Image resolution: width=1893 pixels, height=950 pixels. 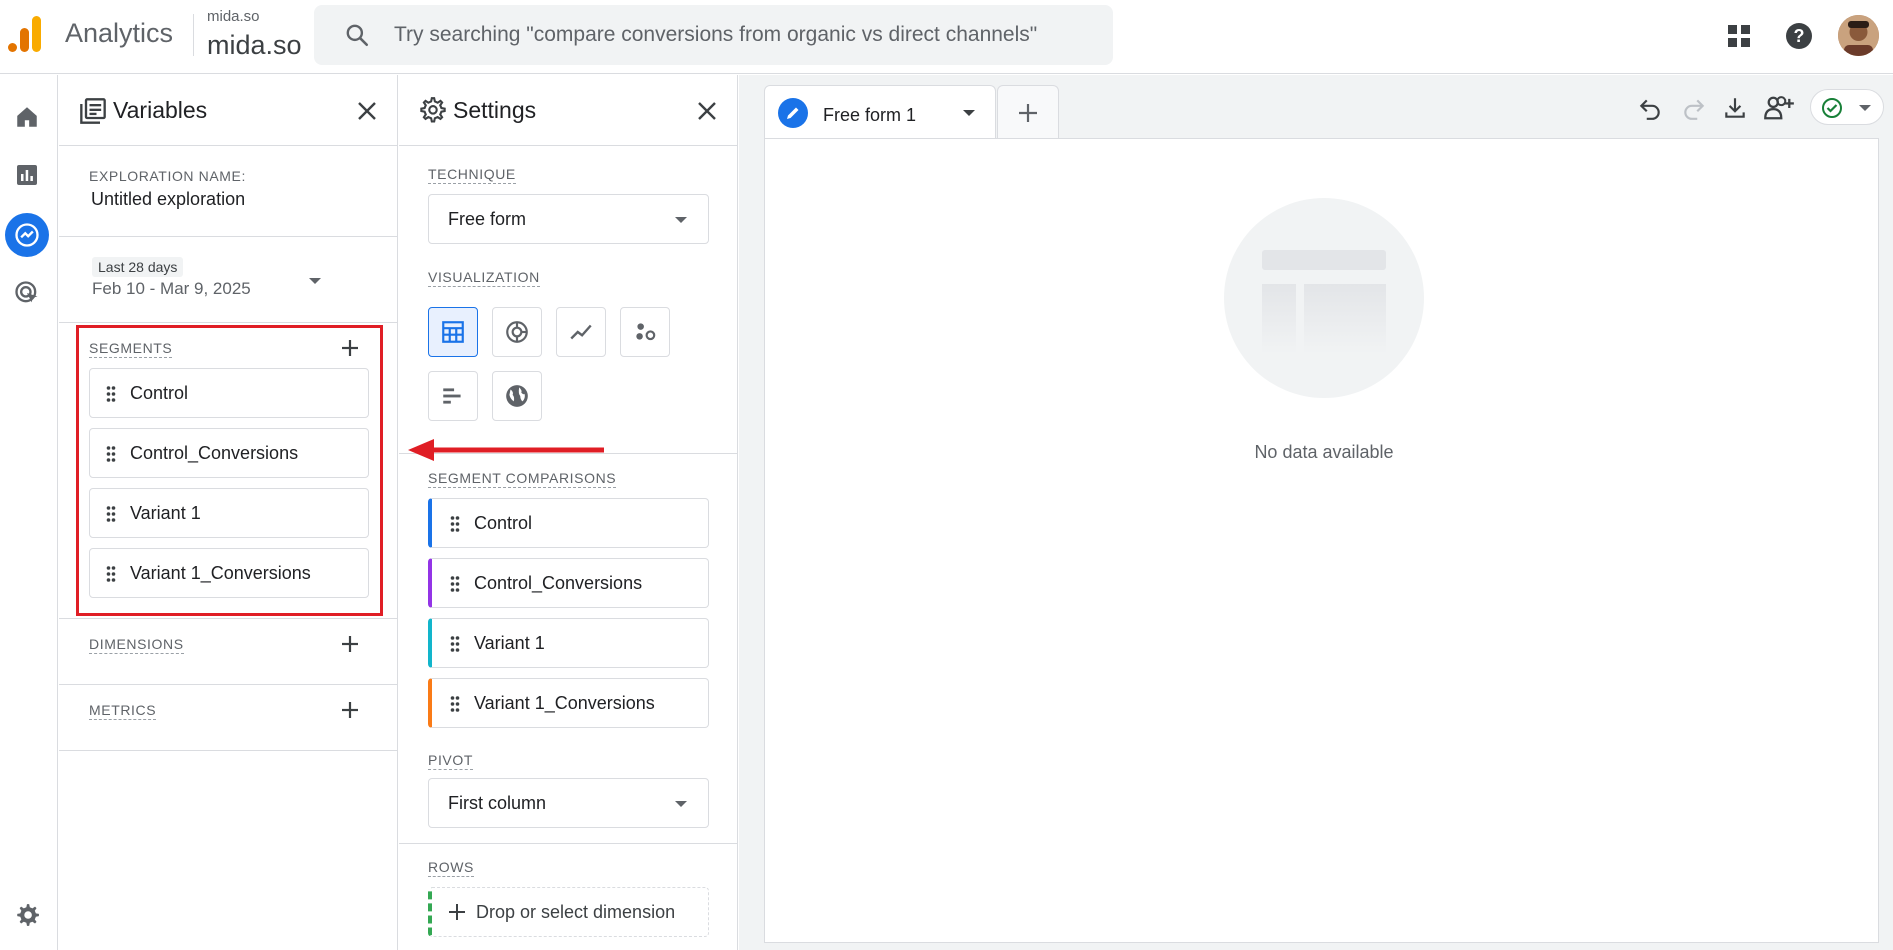 What do you see at coordinates (880, 112) in the screenshot?
I see `tab-free-form-1: Free form 1` at bounding box center [880, 112].